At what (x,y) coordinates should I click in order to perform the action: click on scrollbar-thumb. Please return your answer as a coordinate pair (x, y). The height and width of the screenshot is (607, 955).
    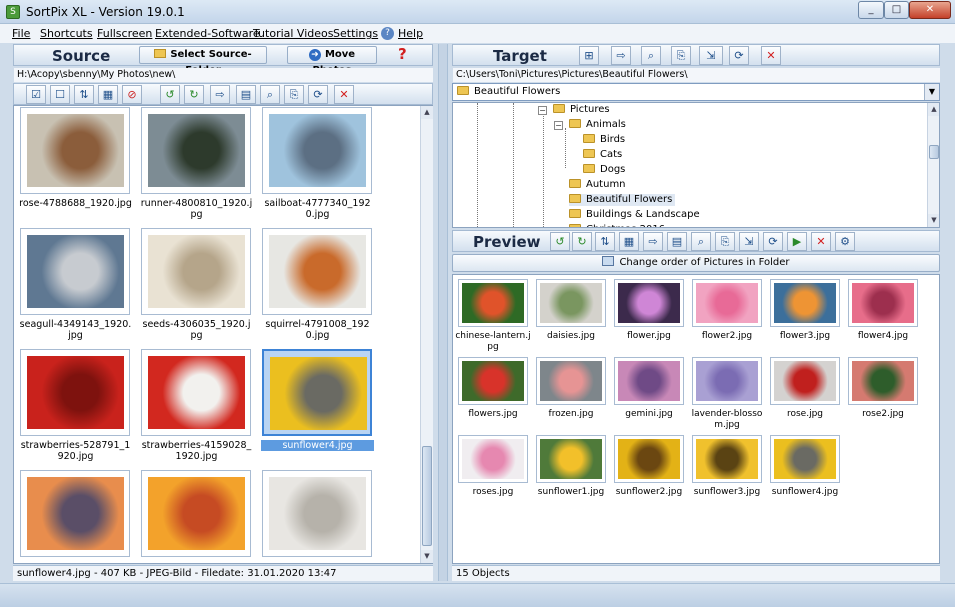
    Looking at the image, I should click on (427, 496).